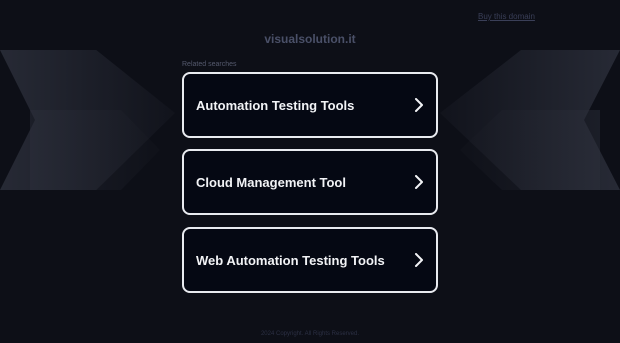 The width and height of the screenshot is (620, 343). I want to click on buy-domain-link: Buy this domain, so click(506, 16).